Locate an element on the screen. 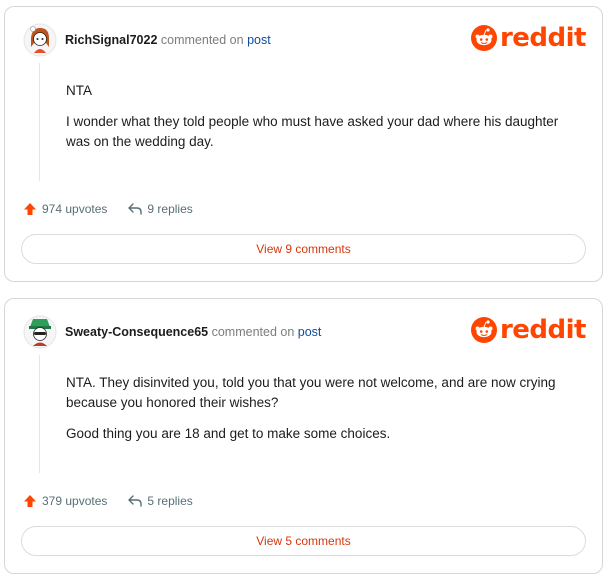 This screenshot has height=577, width=607. upvote-count: 379 upvotes is located at coordinates (75, 501).